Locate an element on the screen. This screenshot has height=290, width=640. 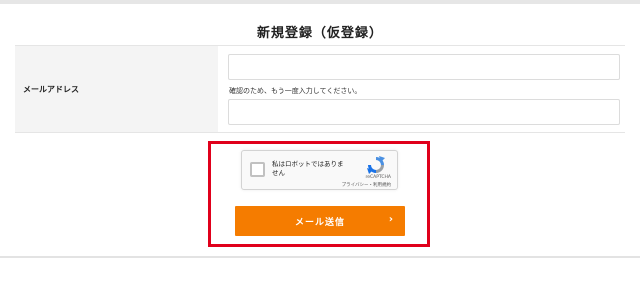
top-divider is located at coordinates (320, 2).